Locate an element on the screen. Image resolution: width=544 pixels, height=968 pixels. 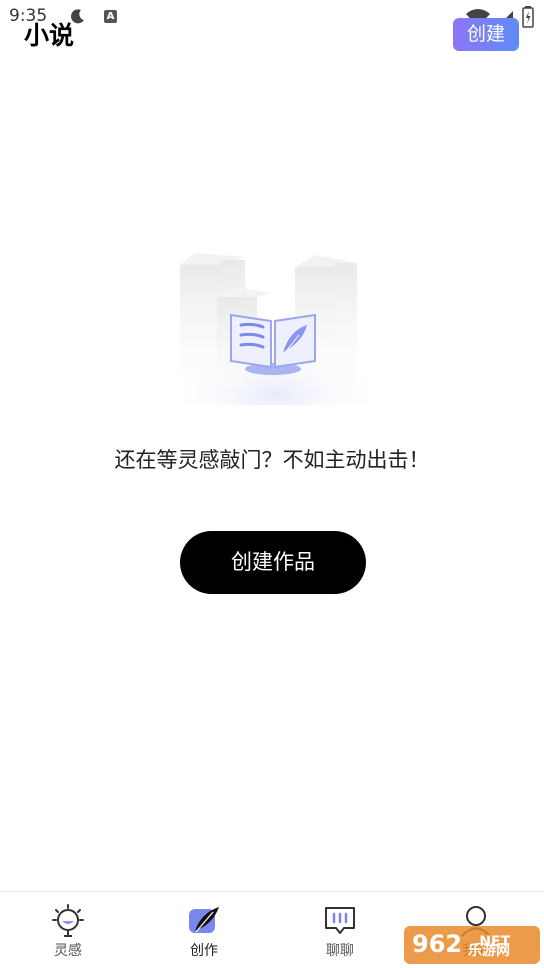
nav-label-chat: 聊聊 is located at coordinates (340, 951).